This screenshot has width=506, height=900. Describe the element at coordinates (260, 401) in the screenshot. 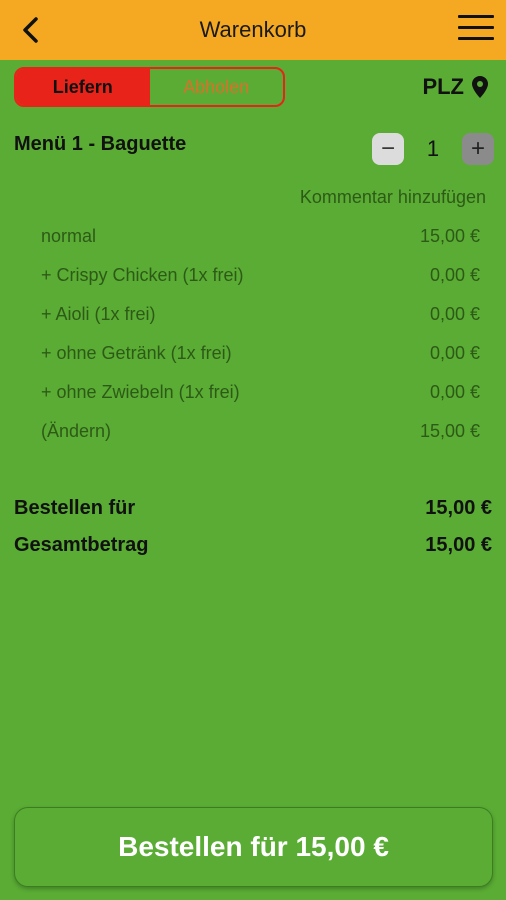

I see `option-row: + ohne Zwiebeln (1x frei) 0,00 €` at that location.